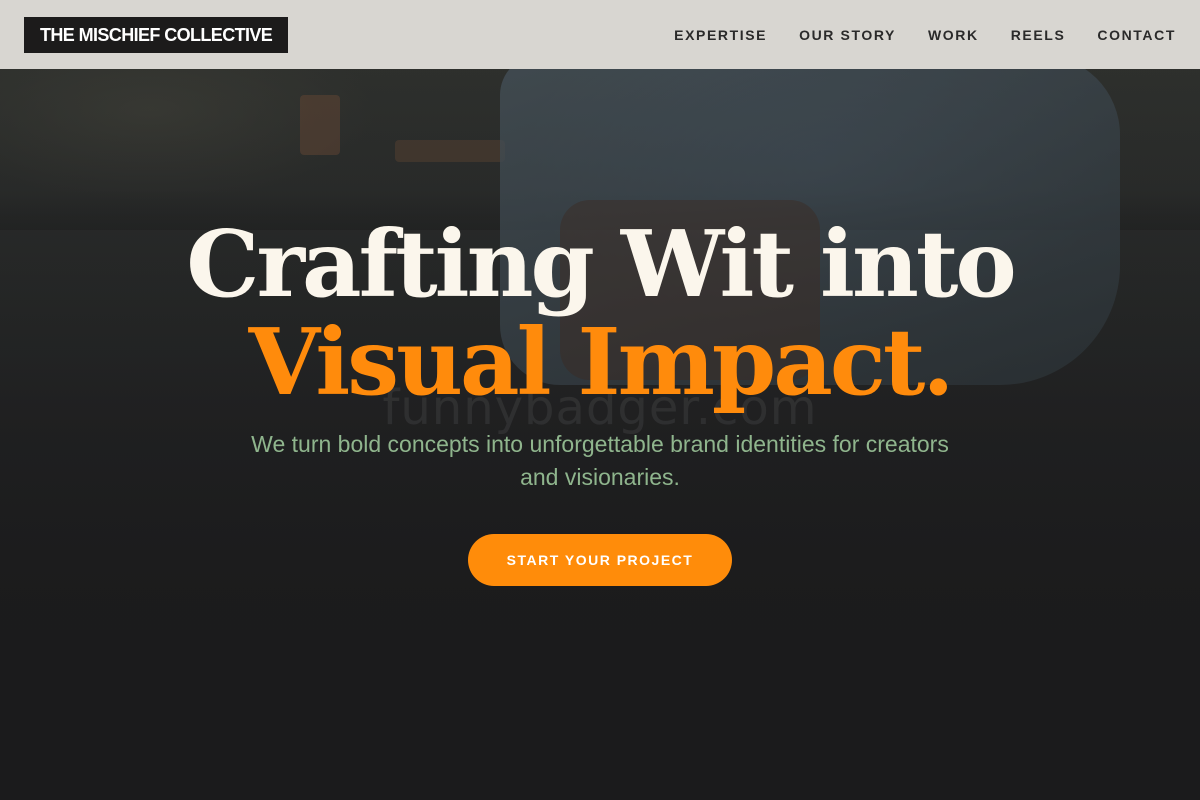 Image resolution: width=1200 pixels, height=800 pixels. I want to click on hero-title-line1: Crafting Wit into, so click(601, 264).